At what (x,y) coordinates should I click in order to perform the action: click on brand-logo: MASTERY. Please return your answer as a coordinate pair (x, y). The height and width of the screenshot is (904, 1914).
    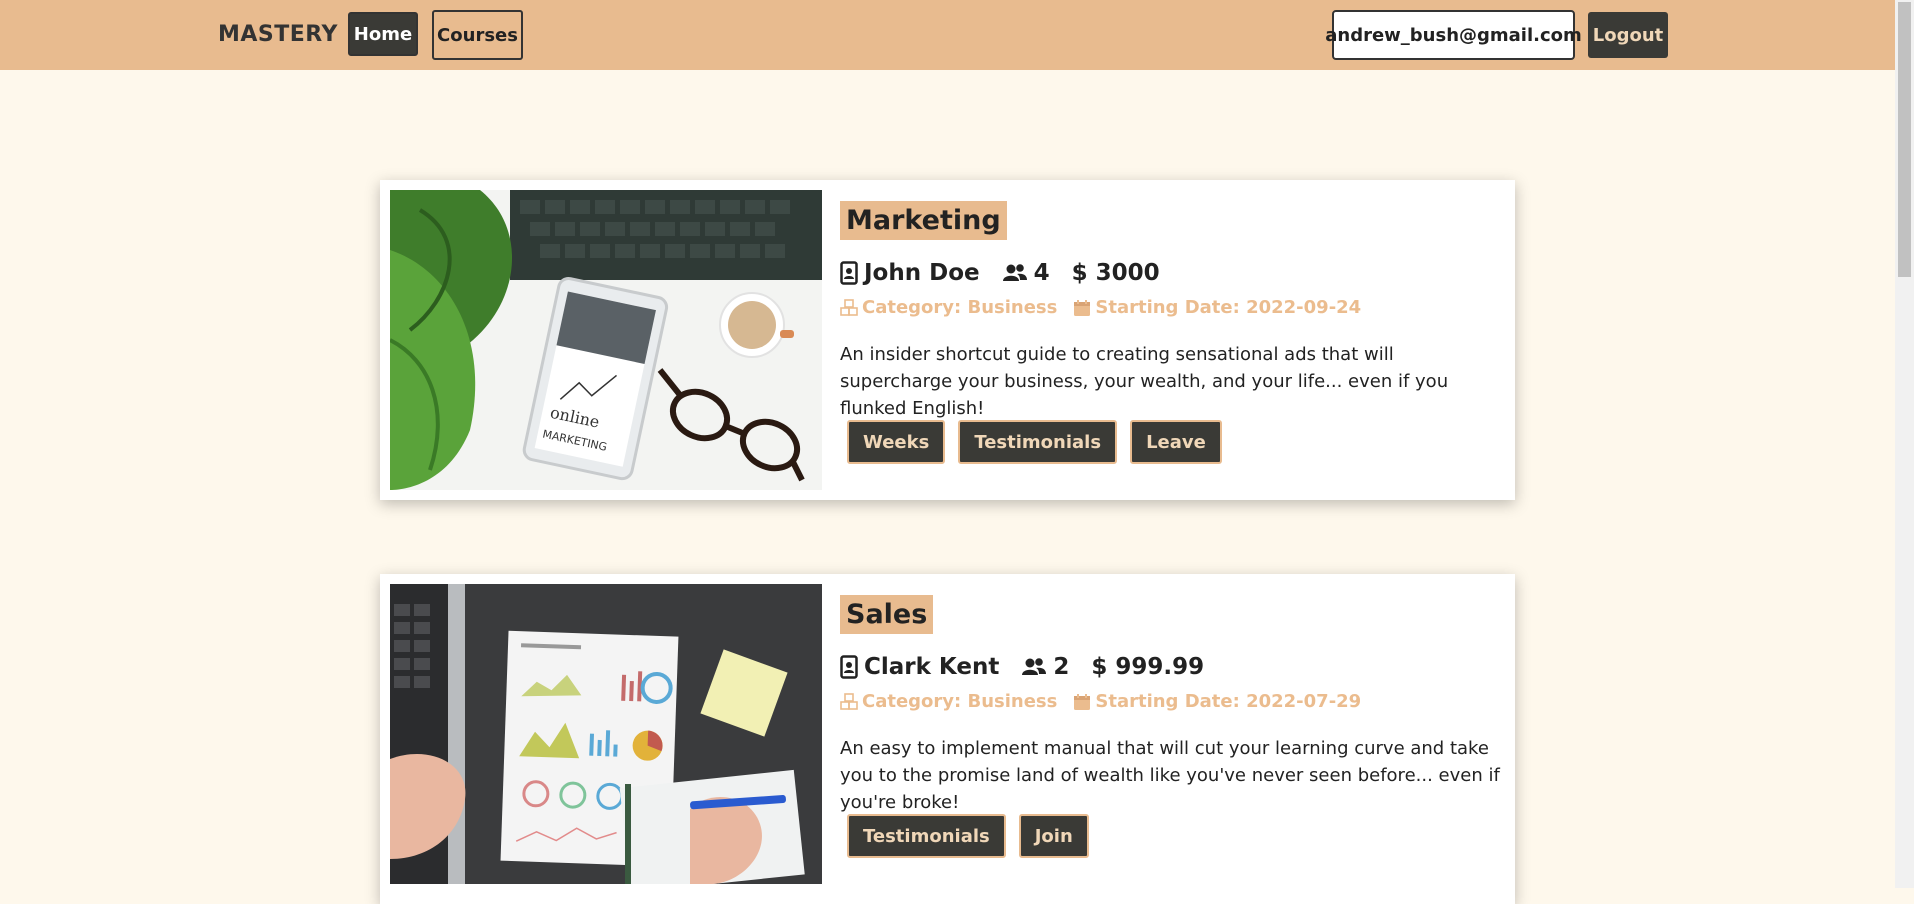
    Looking at the image, I should click on (278, 34).